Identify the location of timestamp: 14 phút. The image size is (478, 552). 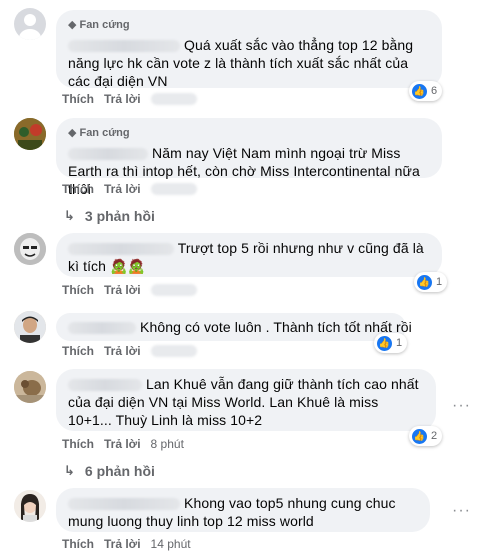
(171, 544).